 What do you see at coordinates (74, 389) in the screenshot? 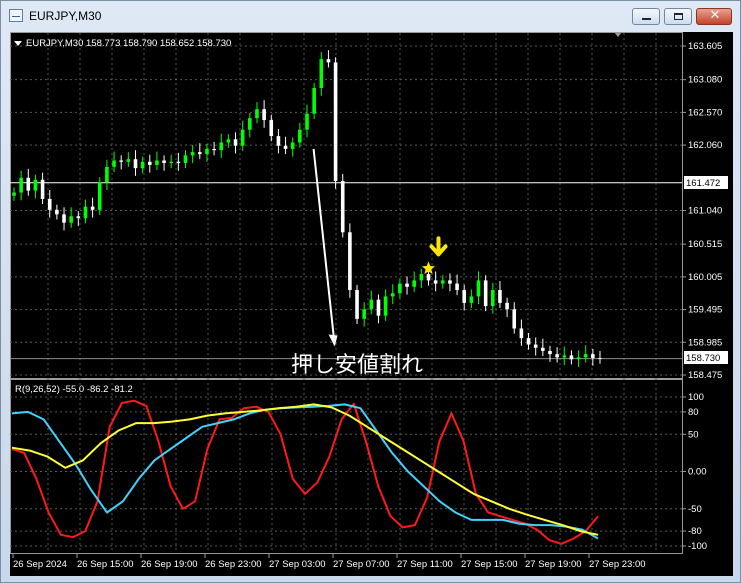
I see `indicator-label: R(9,26,52) -55.0 -86.2 -81.2` at bounding box center [74, 389].